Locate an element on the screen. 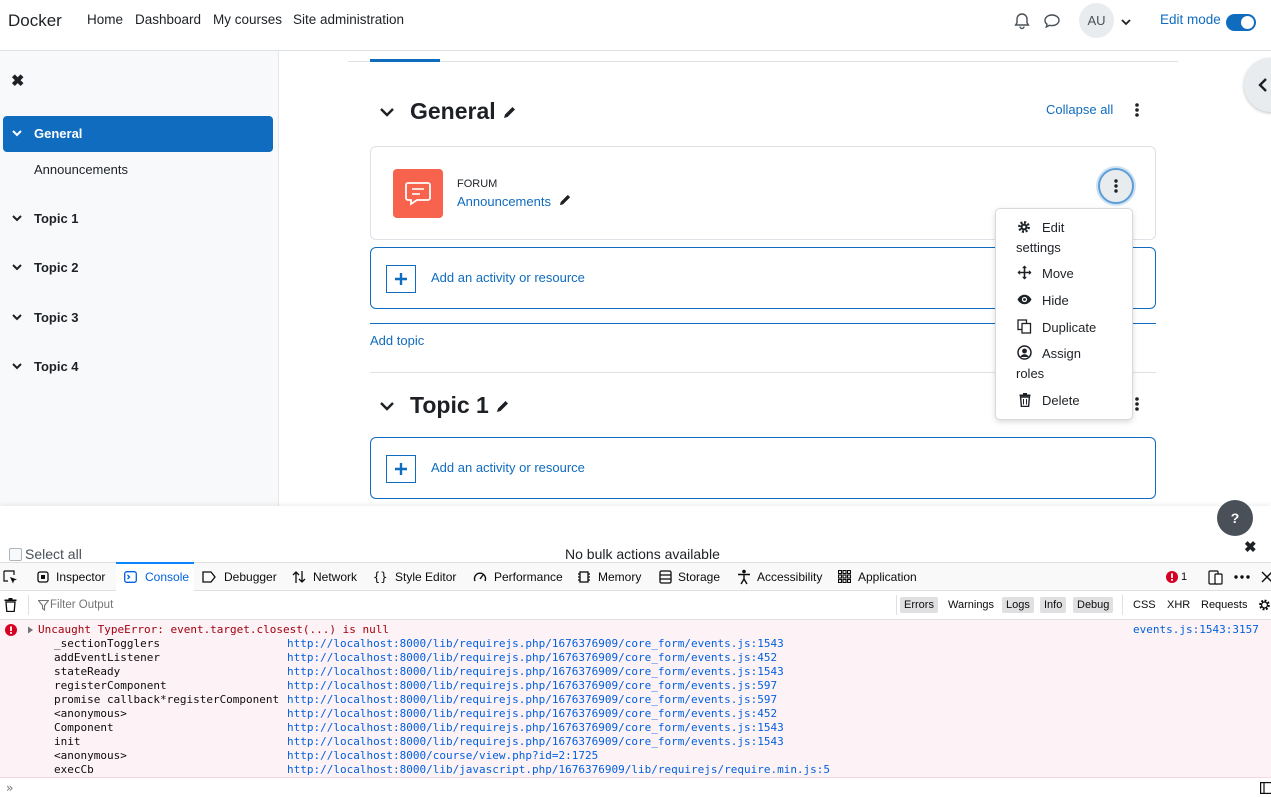 The width and height of the screenshot is (1271, 798). menu-item-edit-settings: Edit is located at coordinates (1053, 228).